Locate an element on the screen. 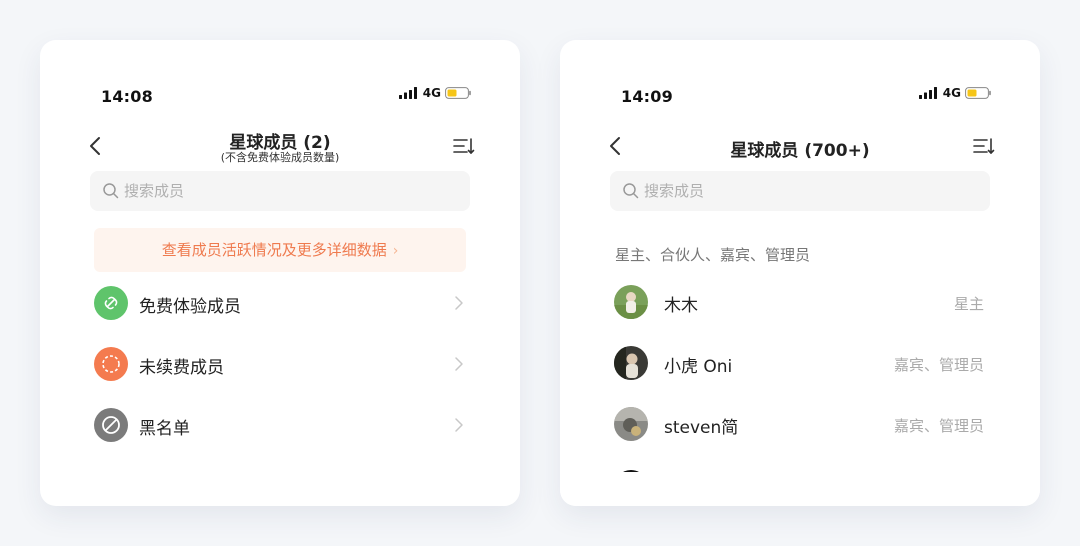  menu-item-label: 免费体验成员 is located at coordinates (190, 307).